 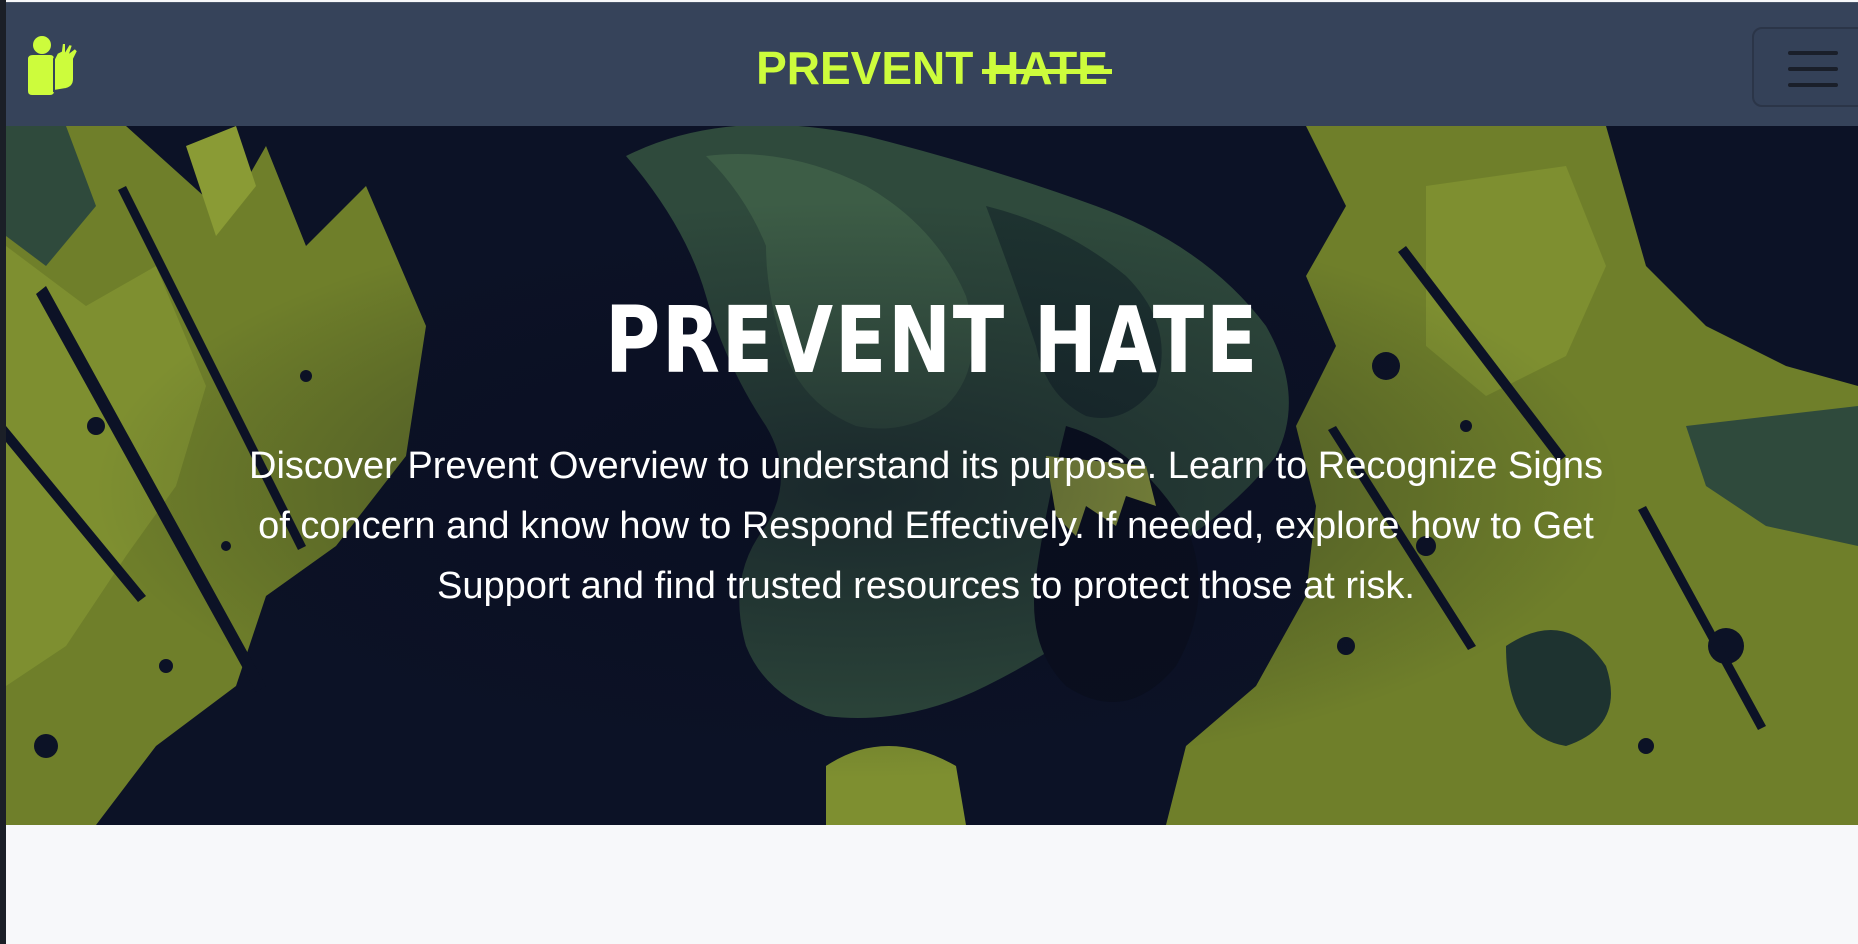 I want to click on window-edge, so click(x=3, y=472).